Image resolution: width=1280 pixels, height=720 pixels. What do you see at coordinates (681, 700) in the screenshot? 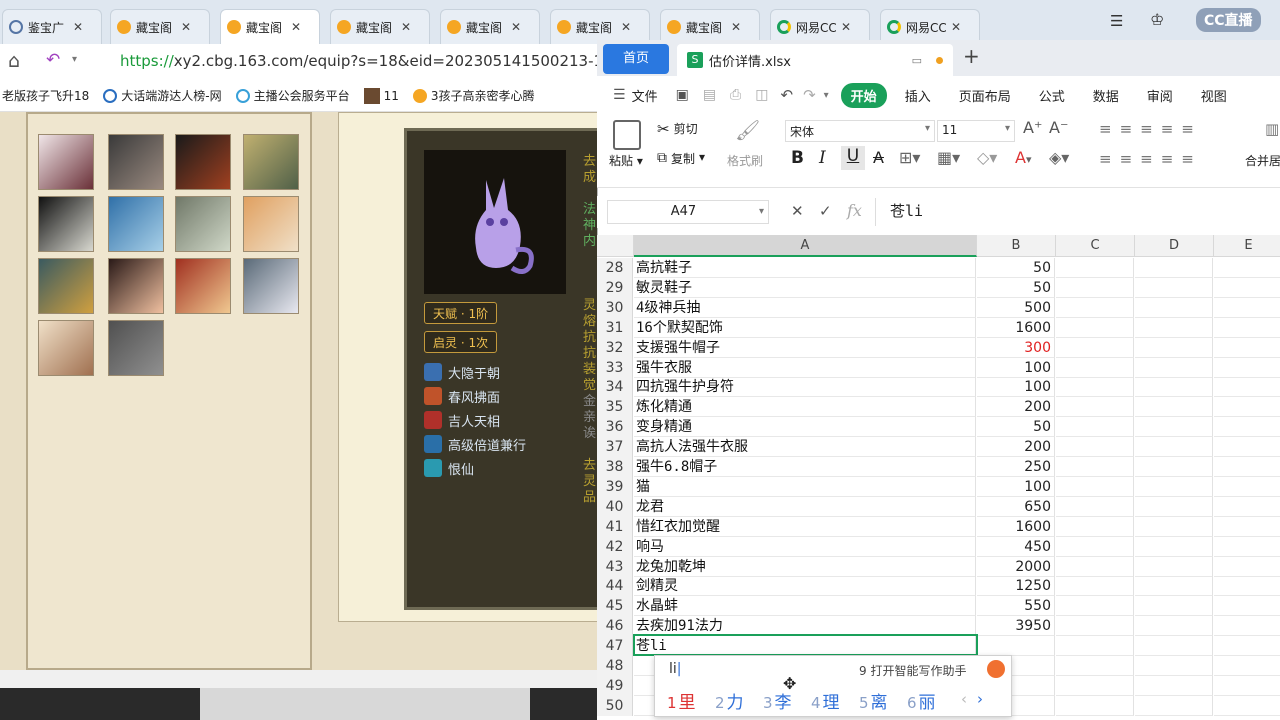
I see `ime-candidate: 1里` at bounding box center [681, 700].